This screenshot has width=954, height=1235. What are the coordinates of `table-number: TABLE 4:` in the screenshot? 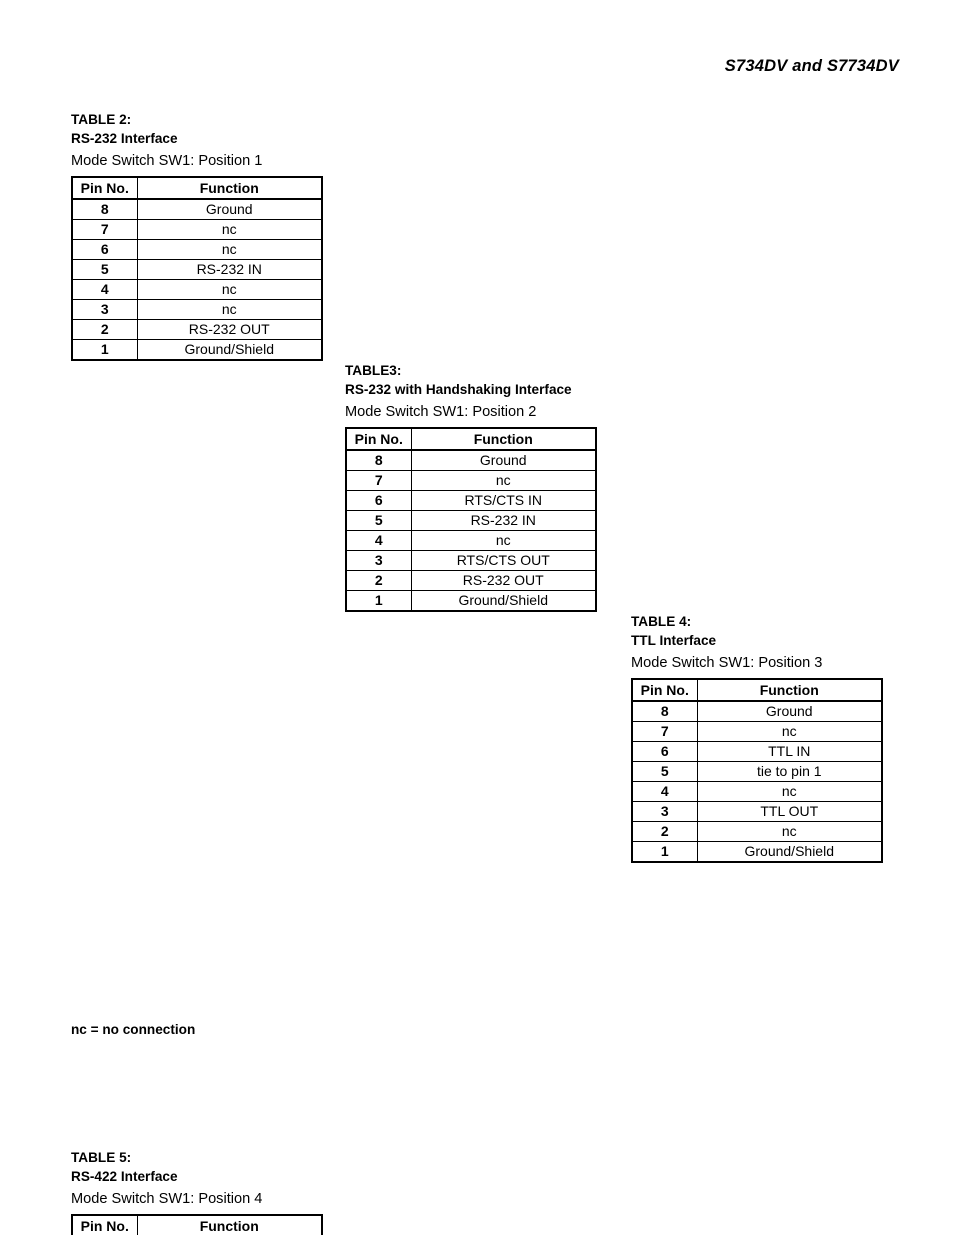 It's located at (661, 621).